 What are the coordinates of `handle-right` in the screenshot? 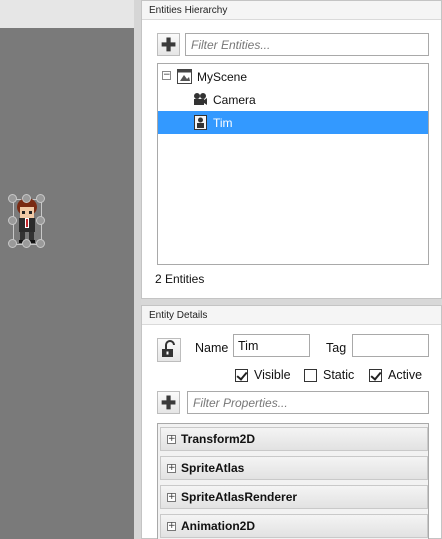 It's located at (40, 220).